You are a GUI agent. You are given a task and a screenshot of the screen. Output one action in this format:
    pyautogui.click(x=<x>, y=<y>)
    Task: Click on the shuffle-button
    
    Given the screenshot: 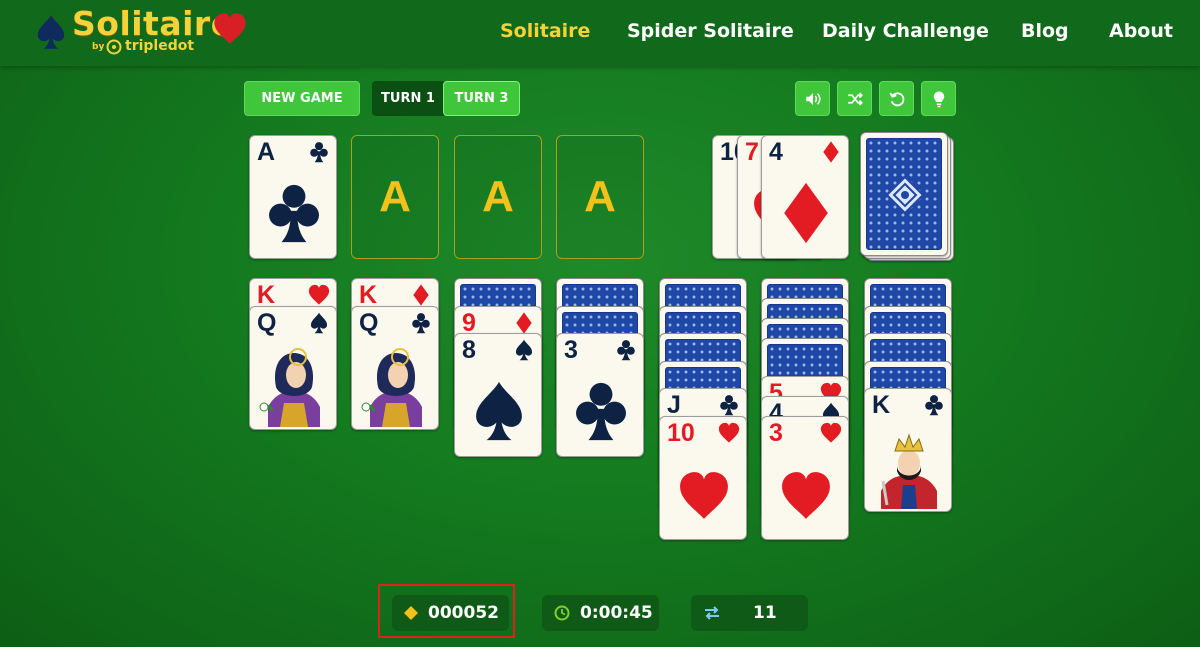 What is the action you would take?
    pyautogui.click(x=854, y=98)
    